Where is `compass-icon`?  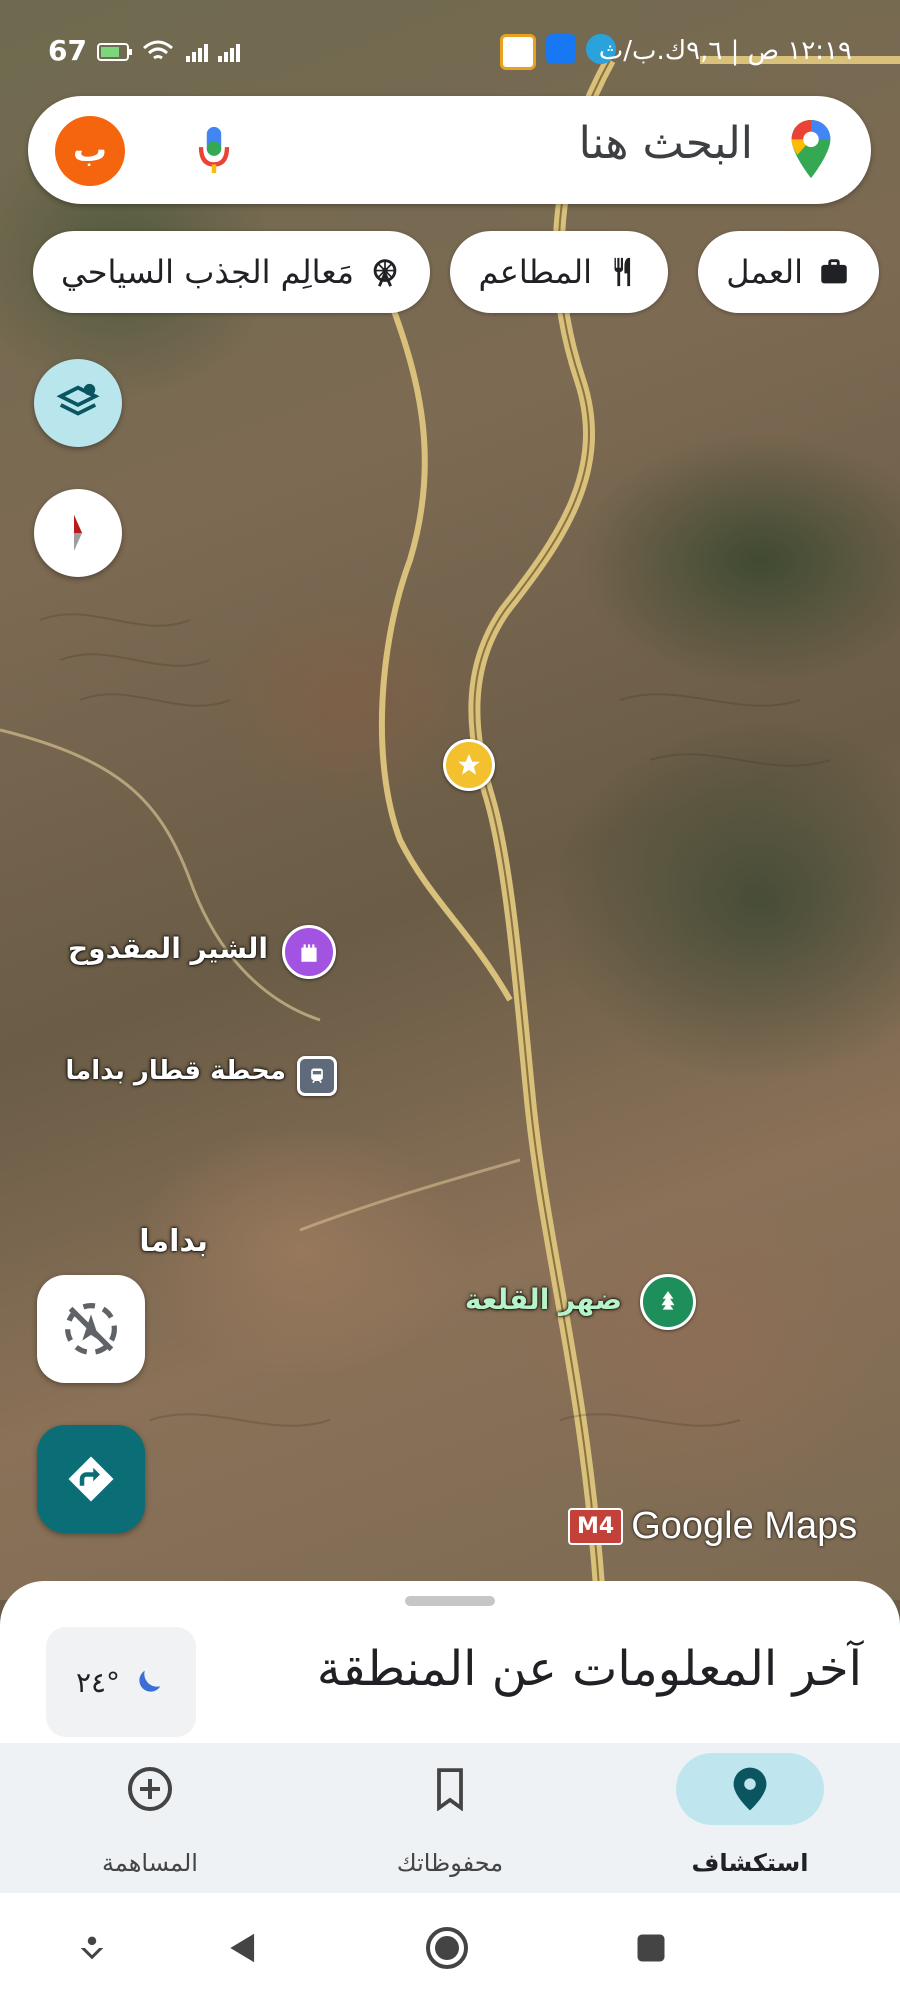 compass-icon is located at coordinates (78, 533).